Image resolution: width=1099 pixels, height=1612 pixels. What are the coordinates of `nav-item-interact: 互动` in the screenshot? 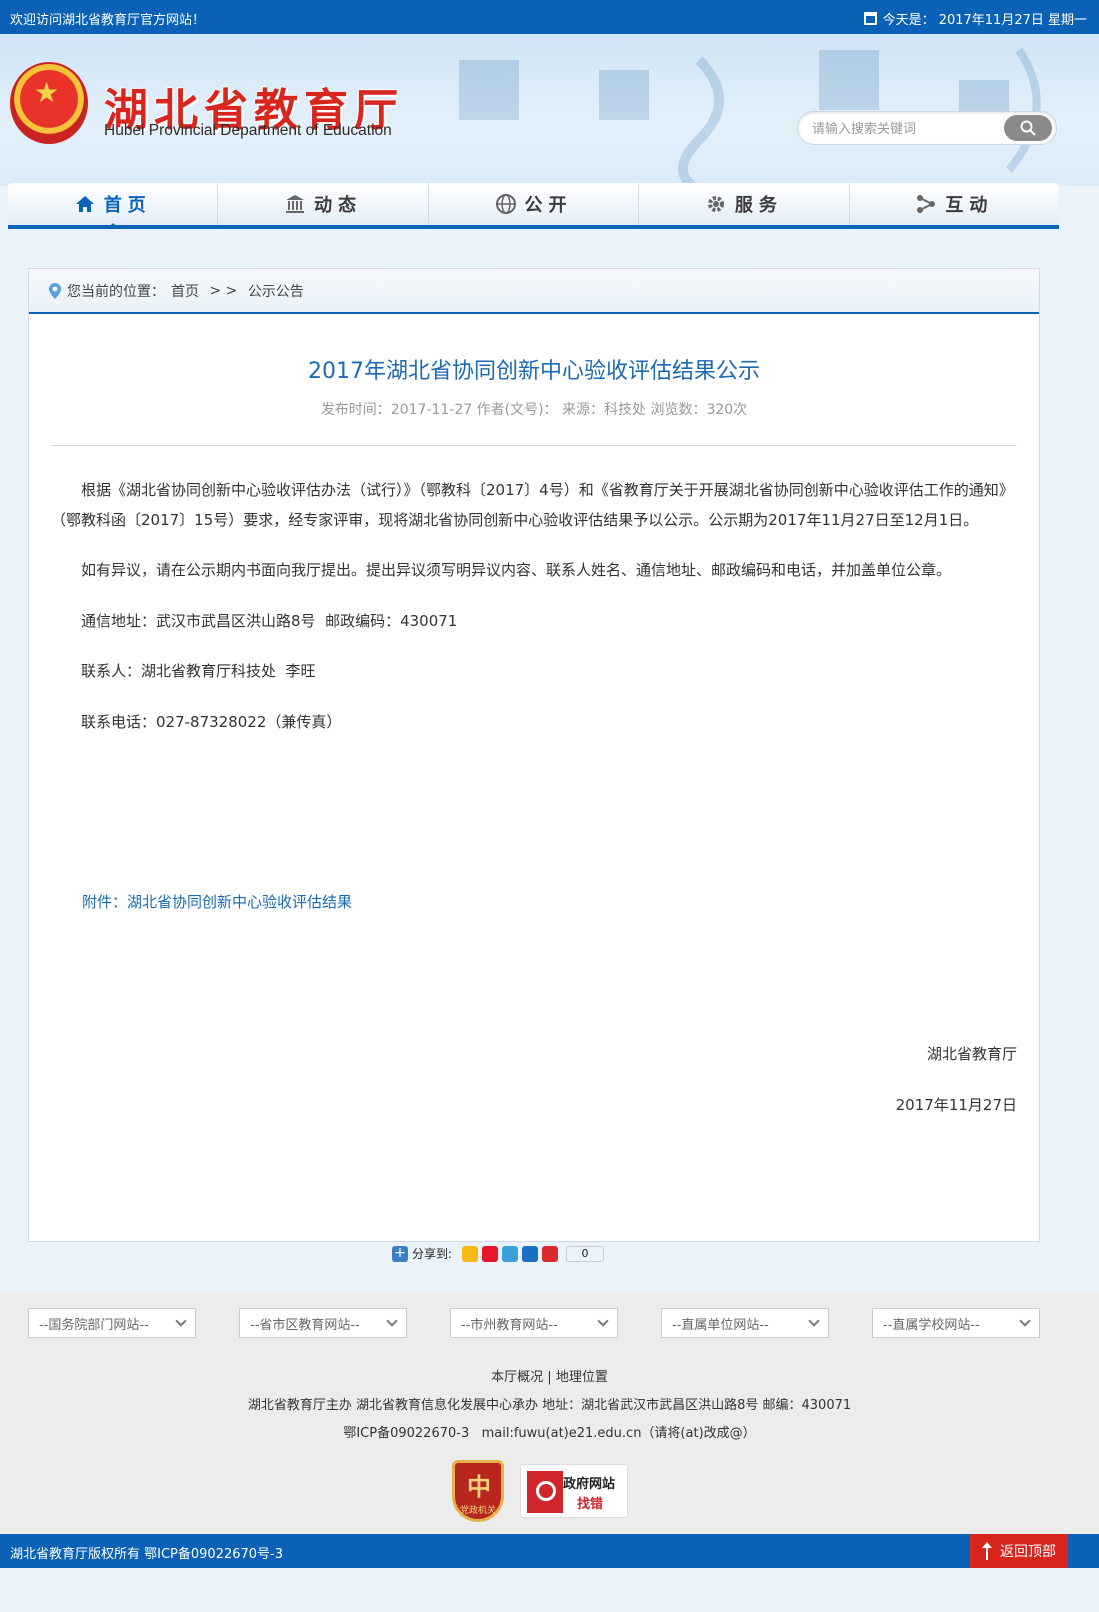 It's located at (954, 204).